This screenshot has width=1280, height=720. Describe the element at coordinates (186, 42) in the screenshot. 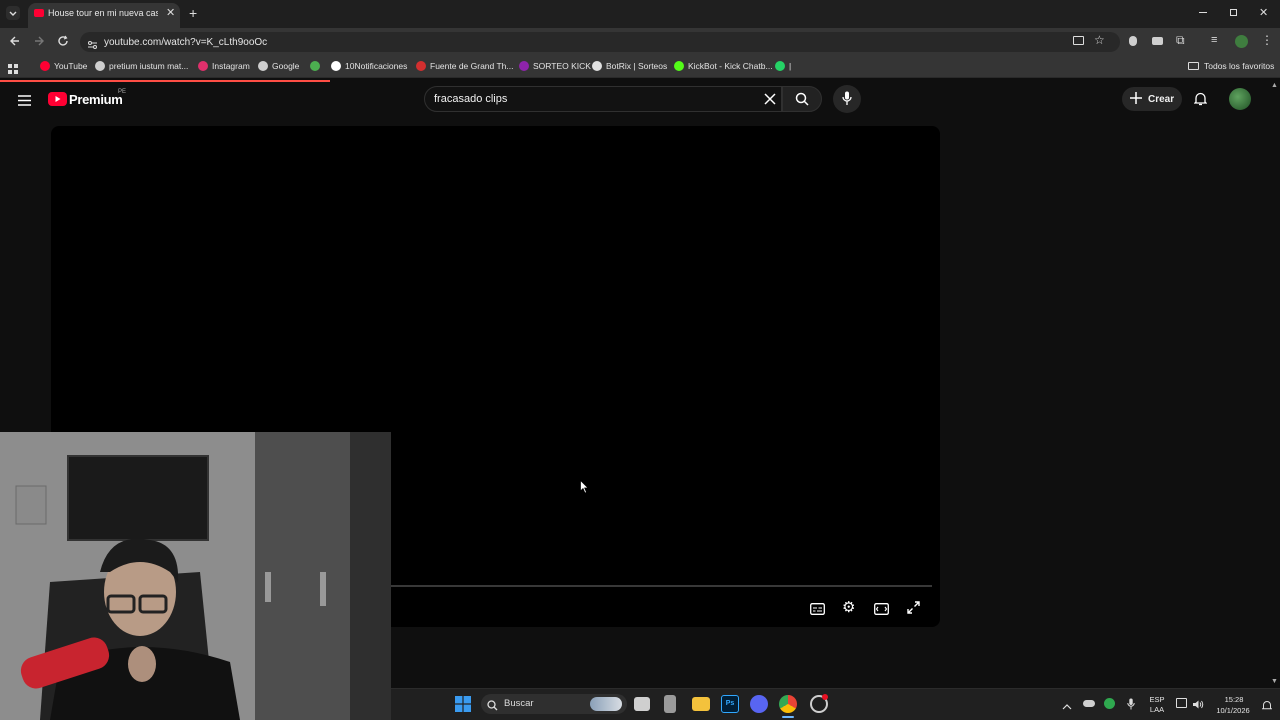

I see `url-text: youtube.com/watch?v=K_cLth9ooOc` at that location.